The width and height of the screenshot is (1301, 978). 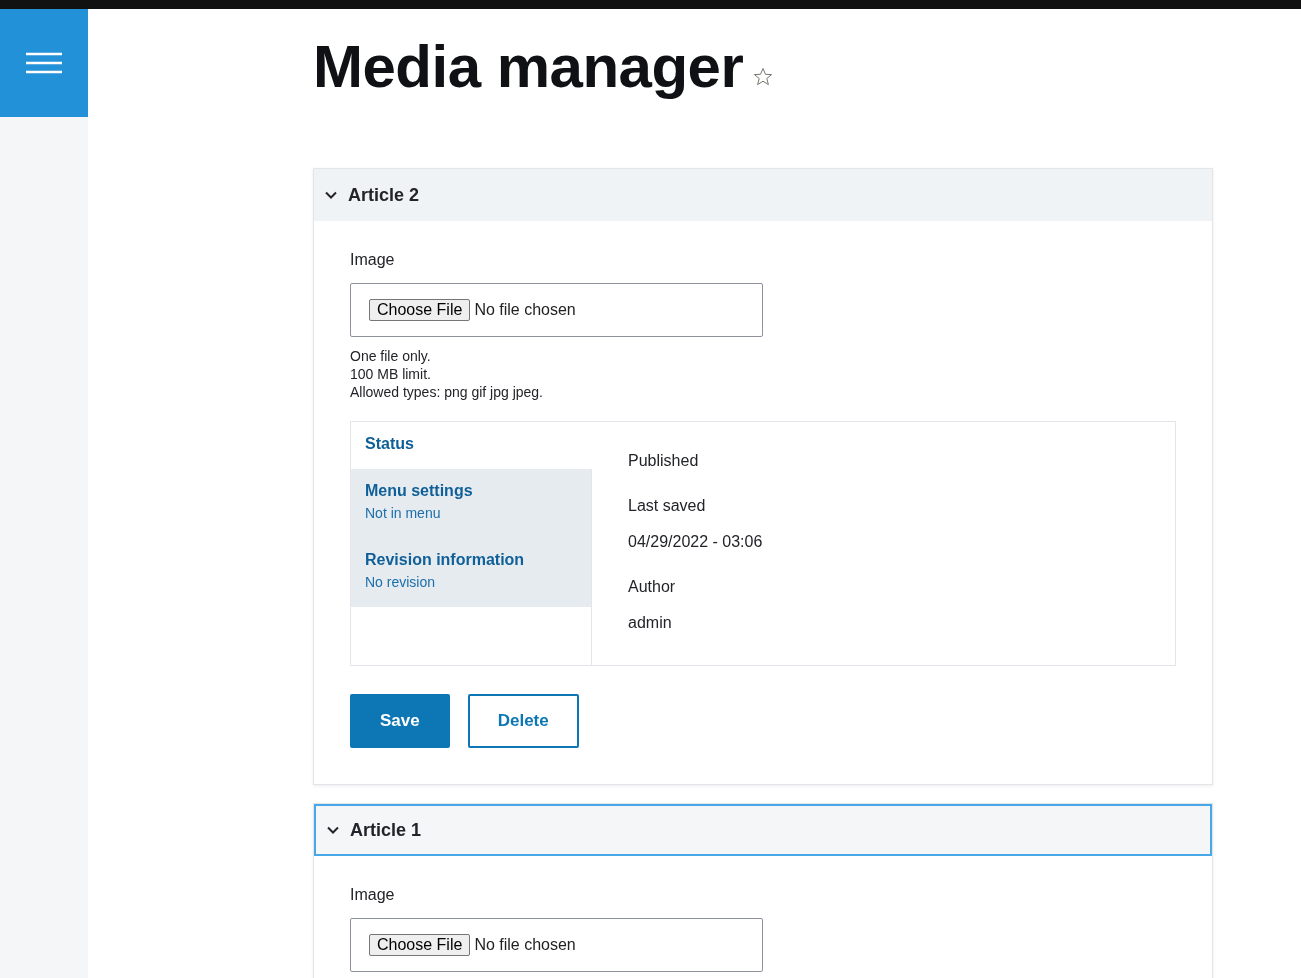 I want to click on field-value: admin, so click(x=650, y=623).